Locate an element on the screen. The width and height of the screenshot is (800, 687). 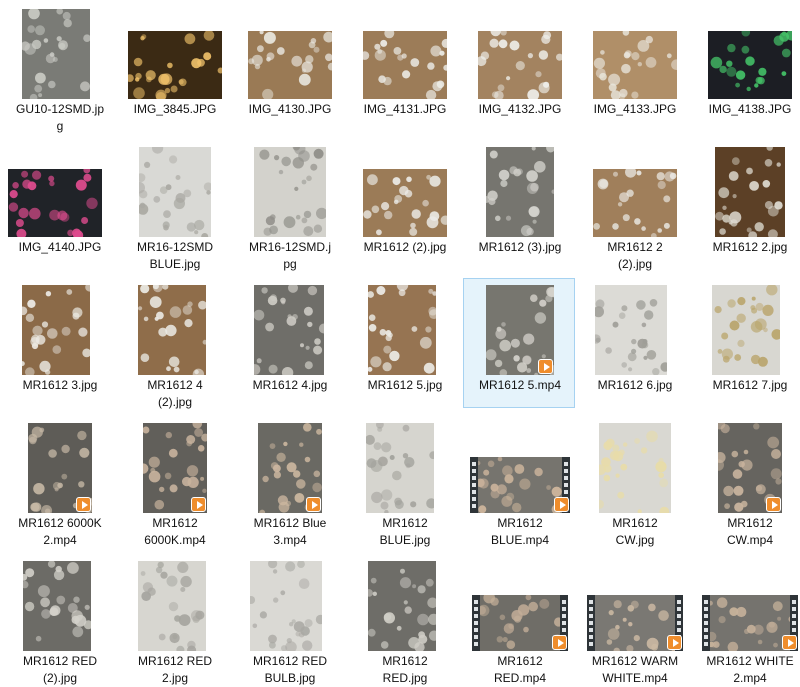
file-item: MR1612 BLUE.jpg is located at coordinates (404, 481).